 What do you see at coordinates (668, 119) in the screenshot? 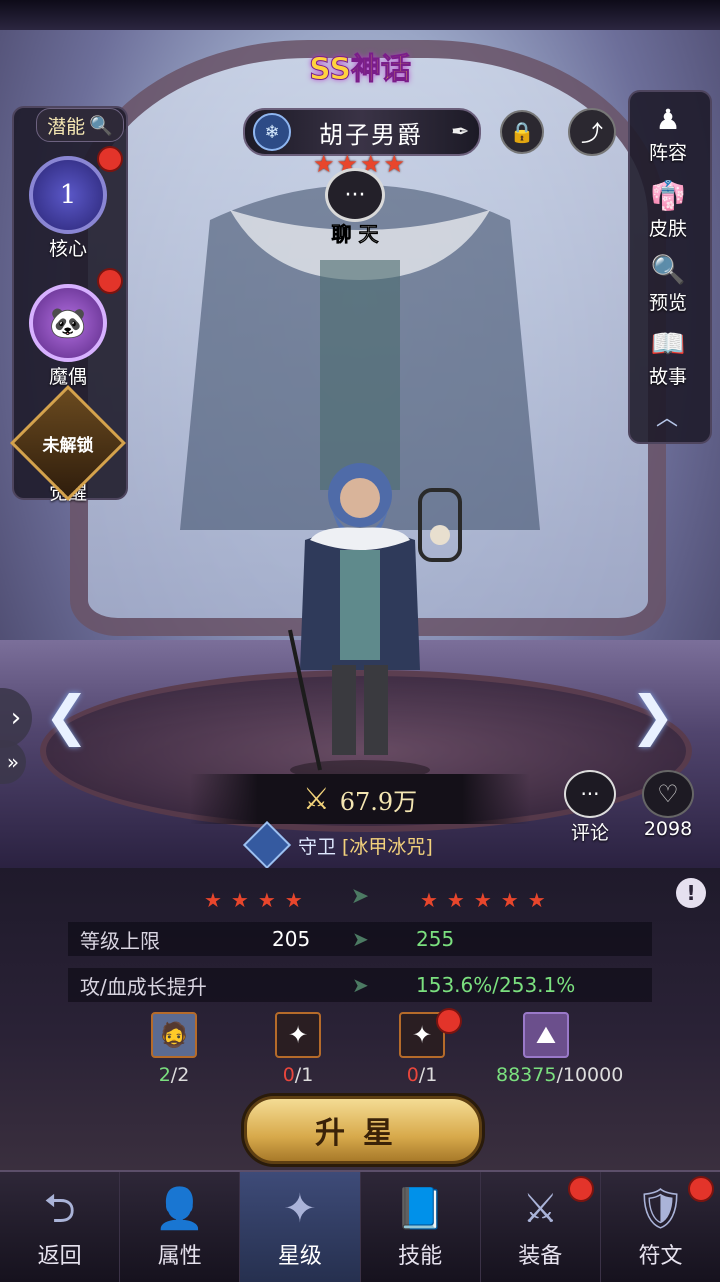
I see `lineup-icon: ♟` at bounding box center [668, 119].